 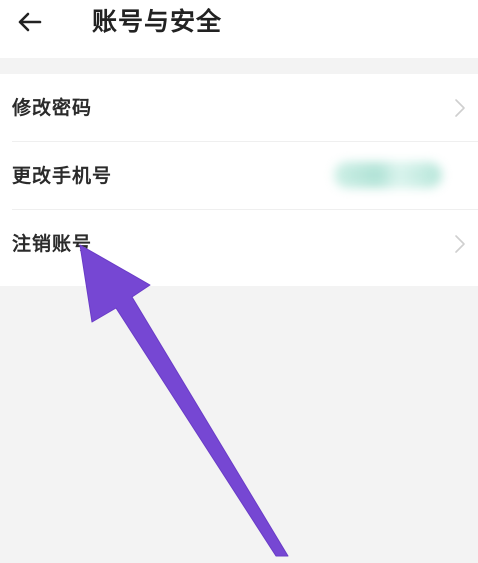 What do you see at coordinates (388, 175) in the screenshot?
I see `masked-phone-number` at bounding box center [388, 175].